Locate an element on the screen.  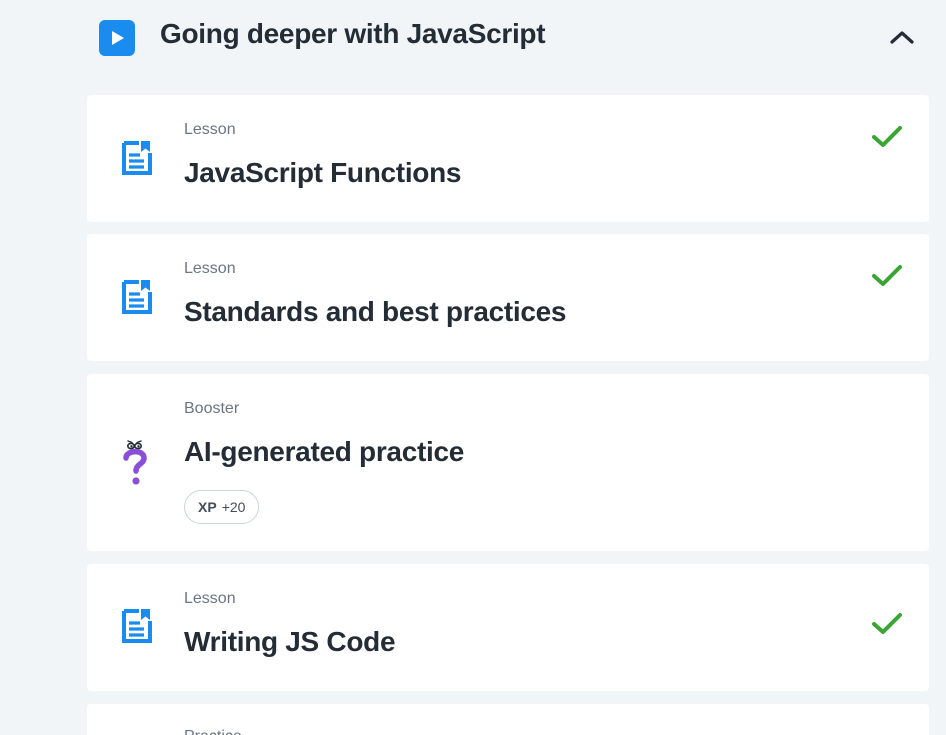
item-title: Writing JS Code is located at coordinates (290, 642).